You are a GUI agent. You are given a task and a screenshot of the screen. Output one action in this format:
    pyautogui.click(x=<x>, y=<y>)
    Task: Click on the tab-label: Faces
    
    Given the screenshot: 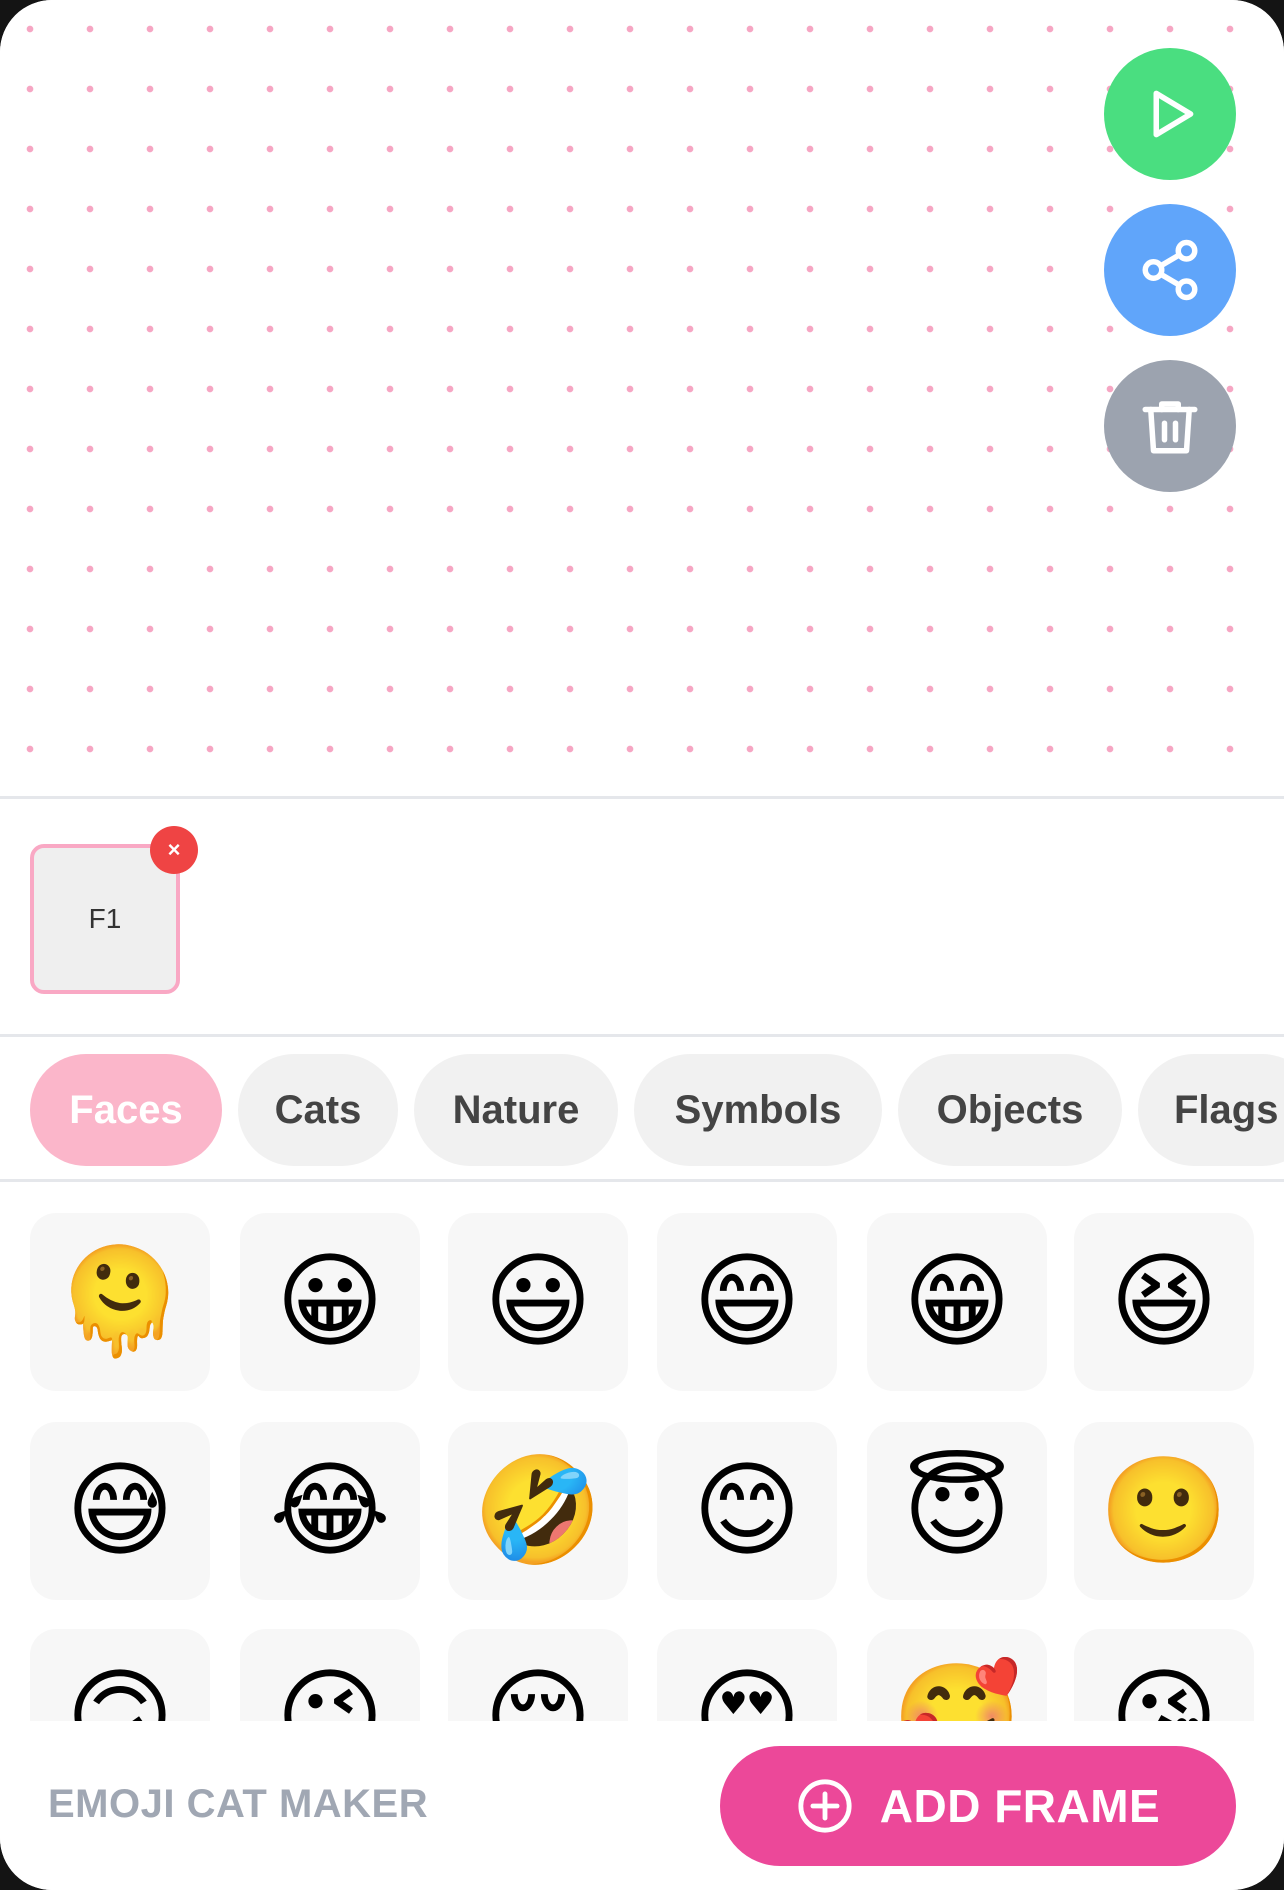 What is the action you would take?
    pyautogui.click(x=126, y=1109)
    